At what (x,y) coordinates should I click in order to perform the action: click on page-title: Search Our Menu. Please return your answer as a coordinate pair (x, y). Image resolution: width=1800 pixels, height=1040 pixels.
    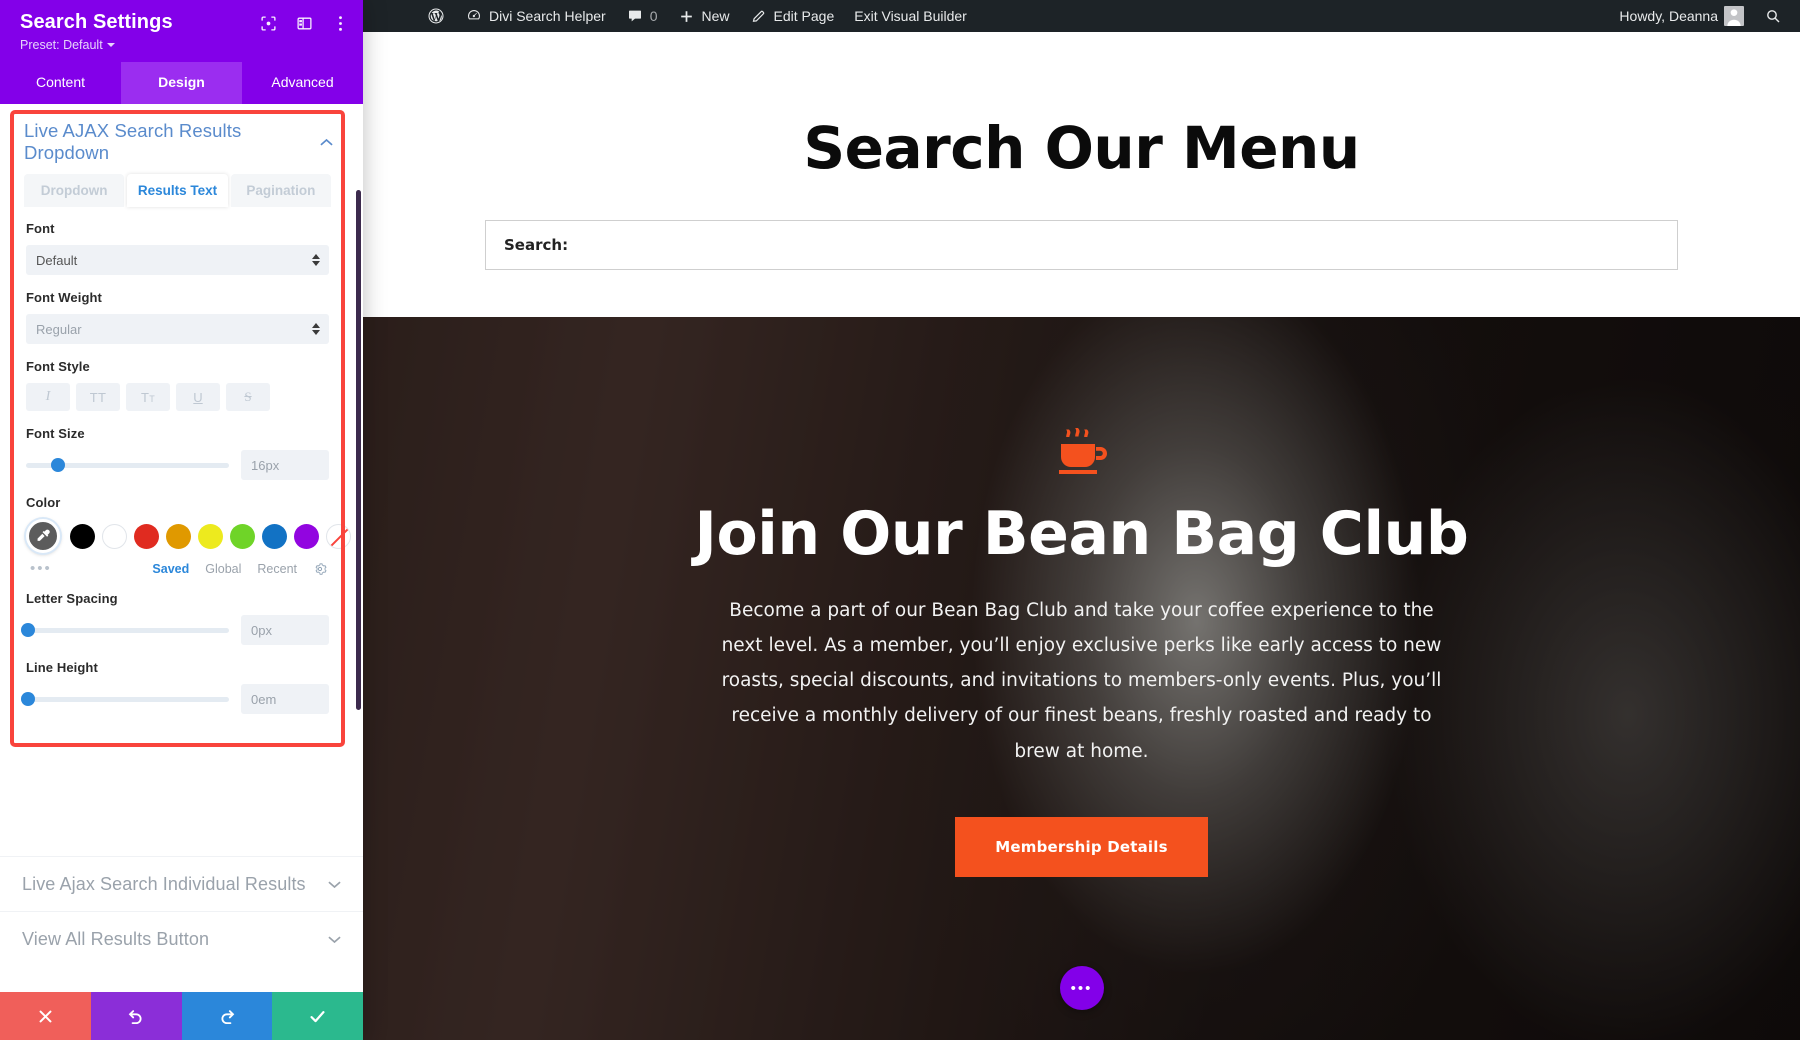
    Looking at the image, I should click on (1081, 148).